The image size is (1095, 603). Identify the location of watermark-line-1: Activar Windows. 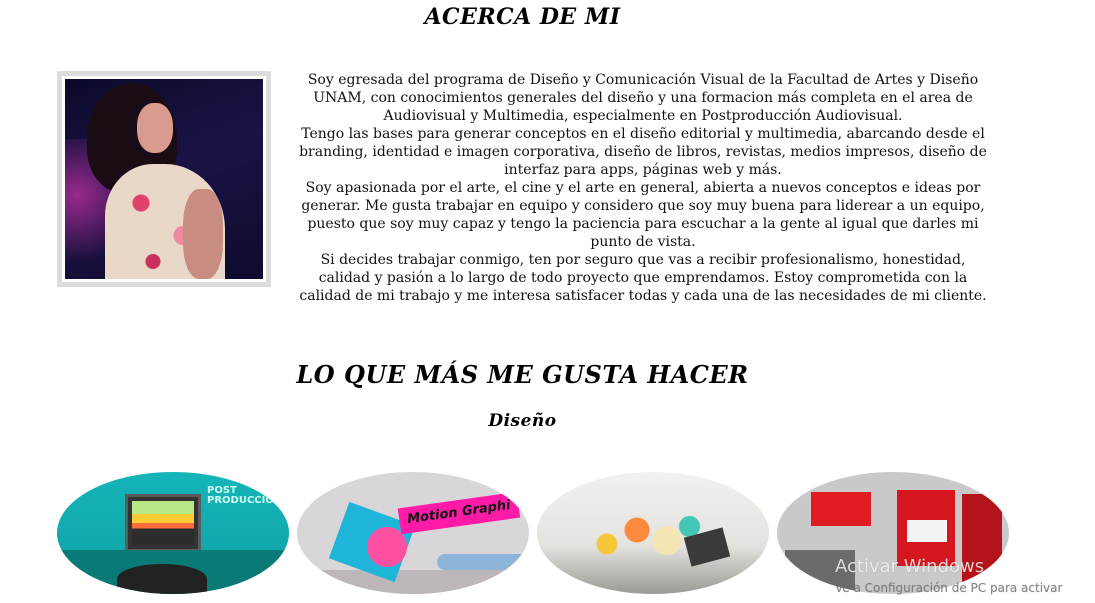
(910, 566).